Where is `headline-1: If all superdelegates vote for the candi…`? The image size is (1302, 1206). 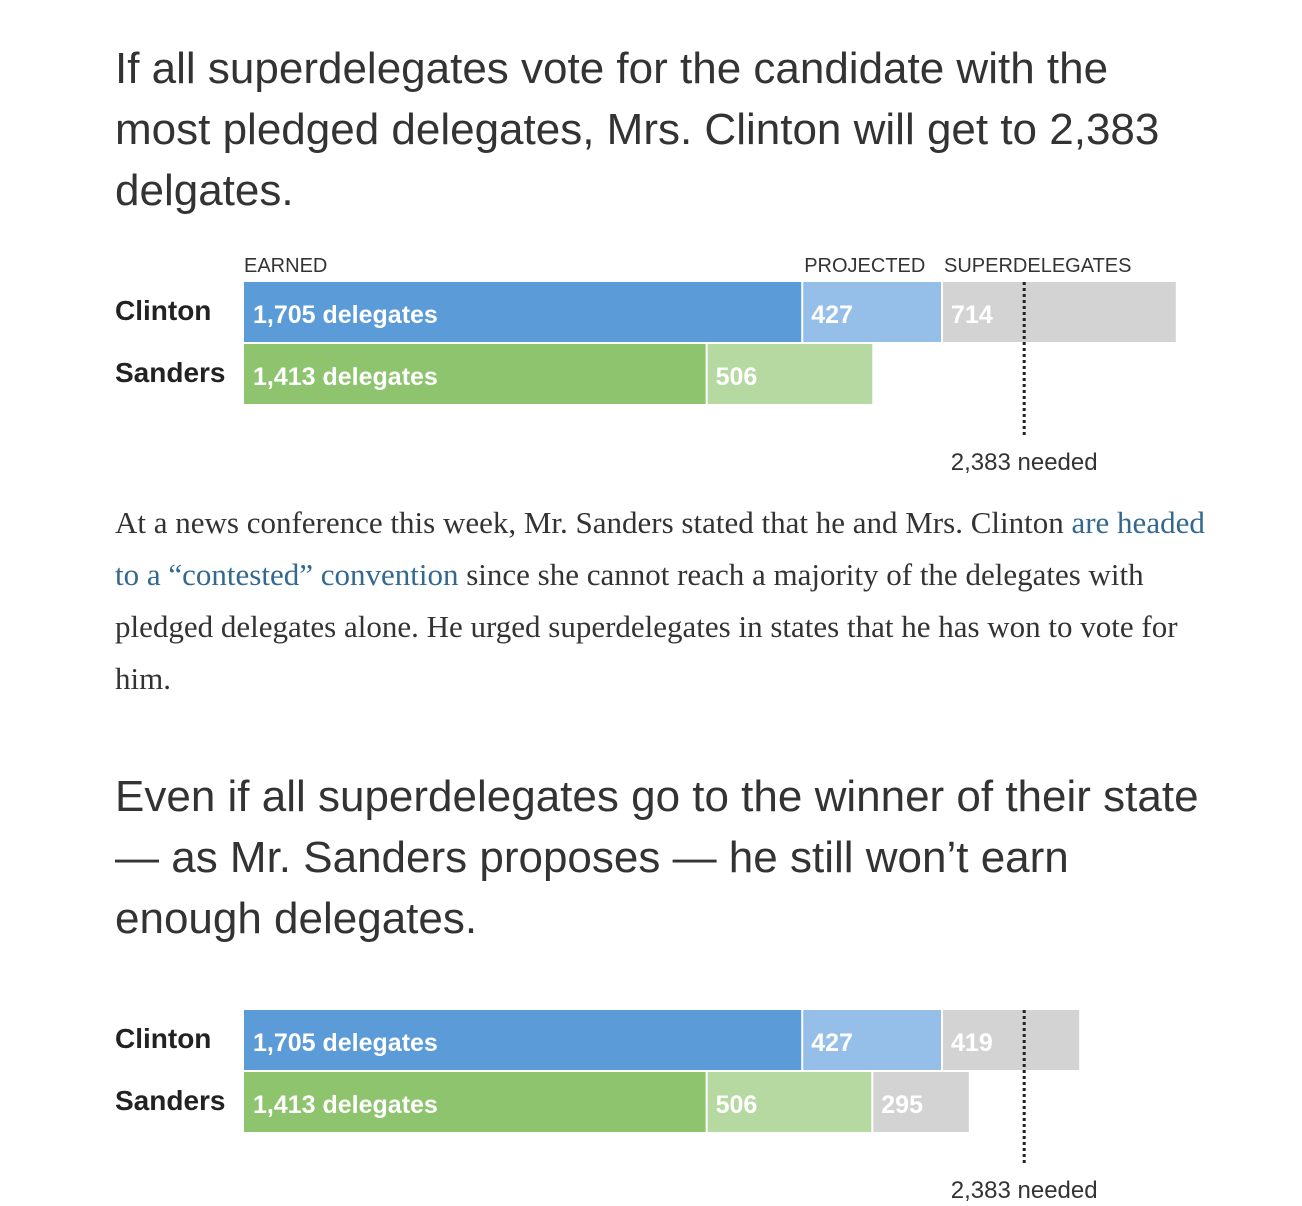 headline-1: If all superdelegates vote for the candi… is located at coordinates (637, 129).